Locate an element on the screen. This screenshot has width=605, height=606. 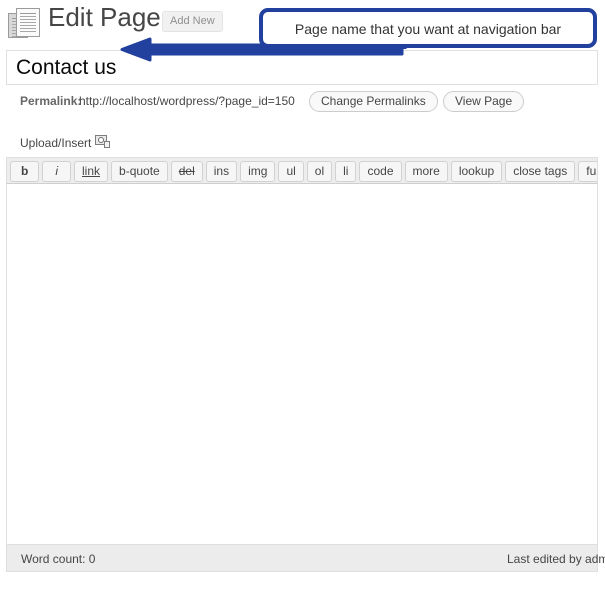
pages-icon is located at coordinates (25, 23).